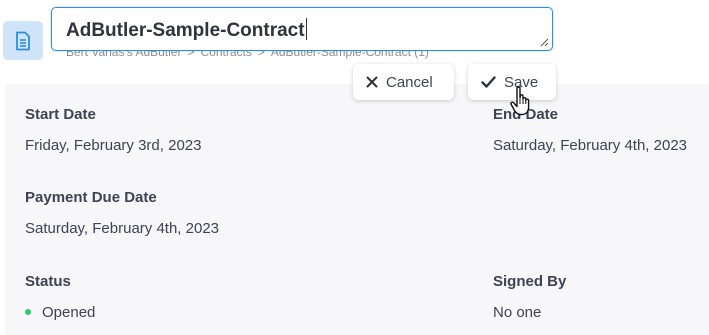 The width and height of the screenshot is (709, 335). What do you see at coordinates (590, 130) in the screenshot?
I see `end-date-field: End Date Saturday, February 4th, 2023` at bounding box center [590, 130].